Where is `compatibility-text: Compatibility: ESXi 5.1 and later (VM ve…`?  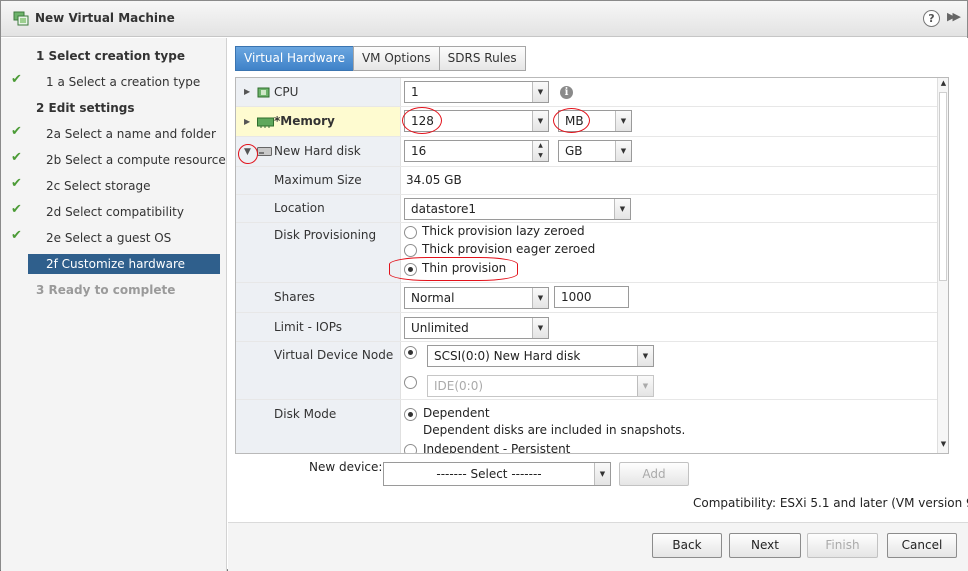
compatibility-text: Compatibility: ESXi 5.1 and later (VM ve… is located at coordinates (830, 503).